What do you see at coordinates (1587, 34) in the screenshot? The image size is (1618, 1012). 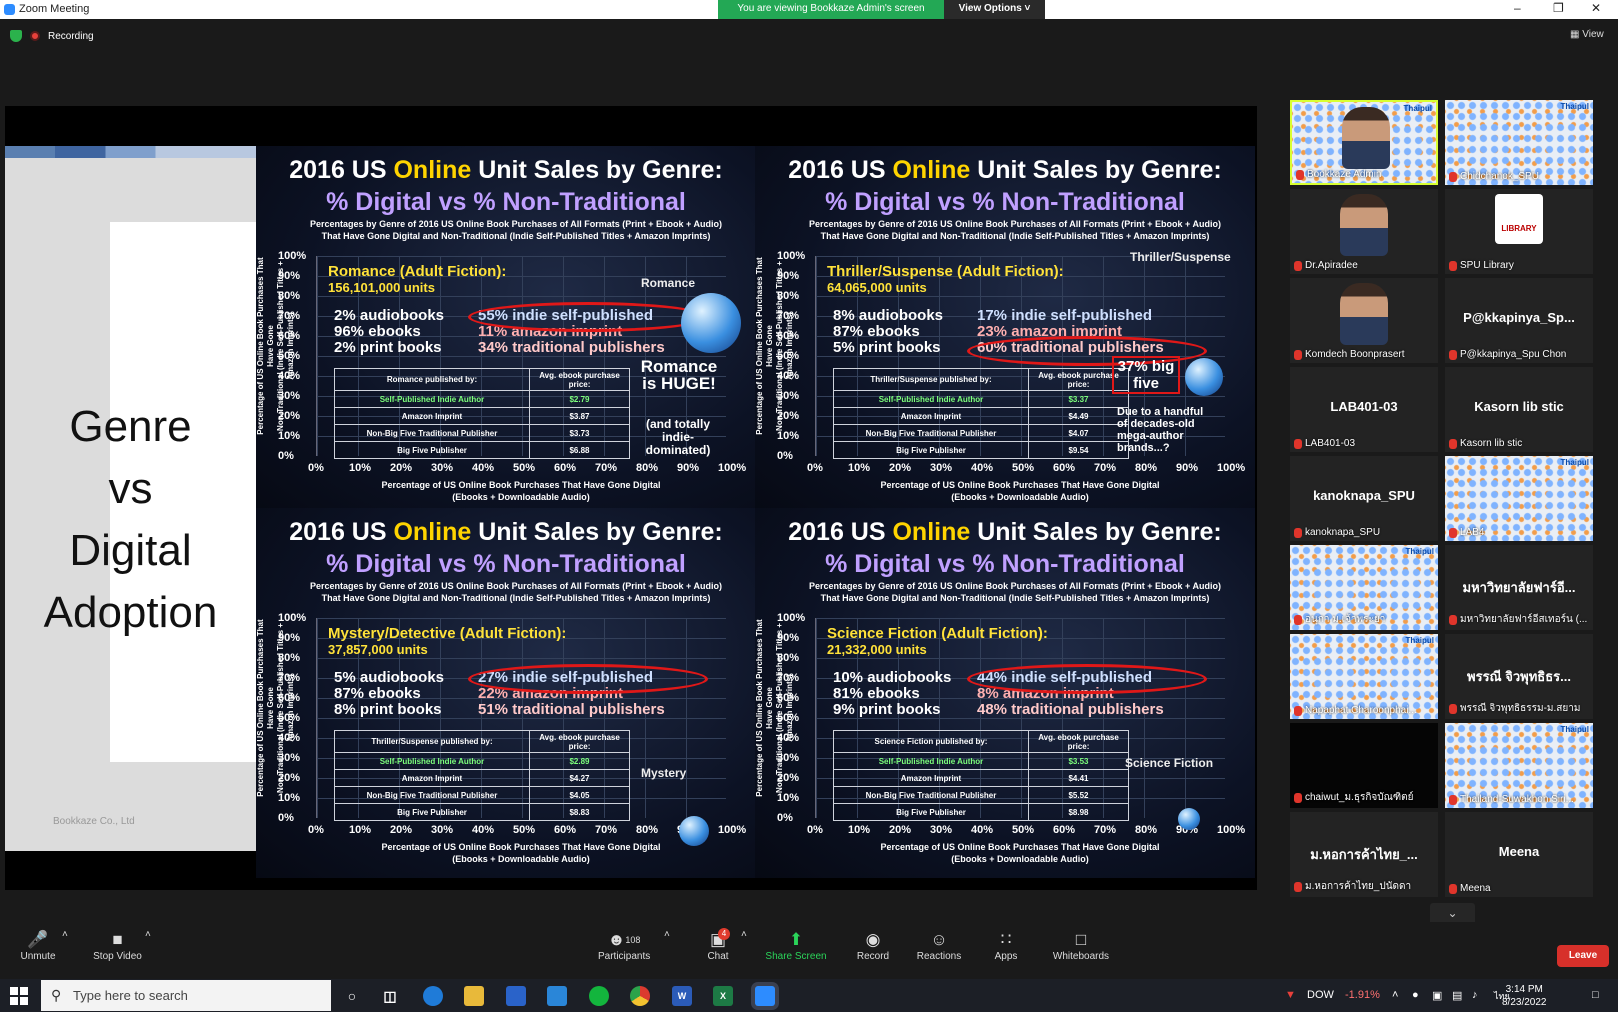 I see `view-button: ▦ View` at bounding box center [1587, 34].